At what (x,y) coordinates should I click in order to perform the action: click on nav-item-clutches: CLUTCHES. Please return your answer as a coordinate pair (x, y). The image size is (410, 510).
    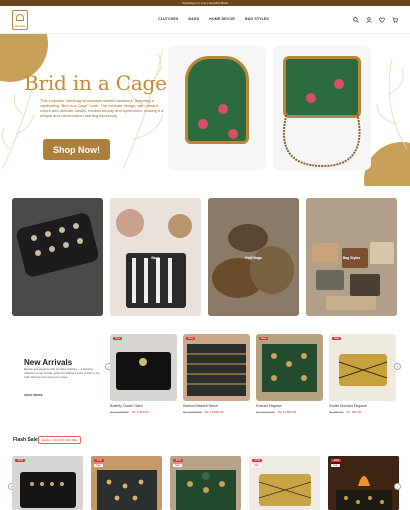
    Looking at the image, I should click on (168, 19).